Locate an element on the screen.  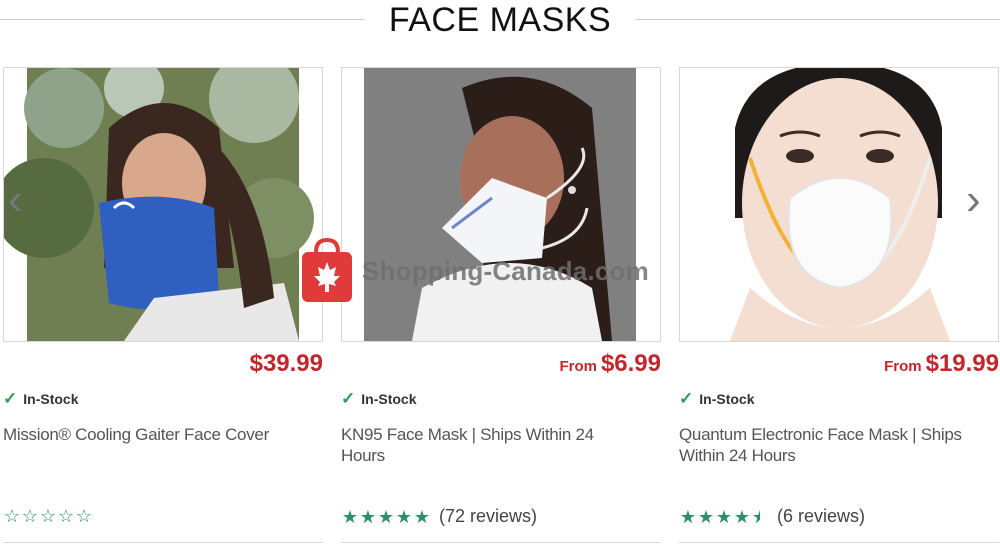
section-title: FACE MASKS is located at coordinates (500, 20).